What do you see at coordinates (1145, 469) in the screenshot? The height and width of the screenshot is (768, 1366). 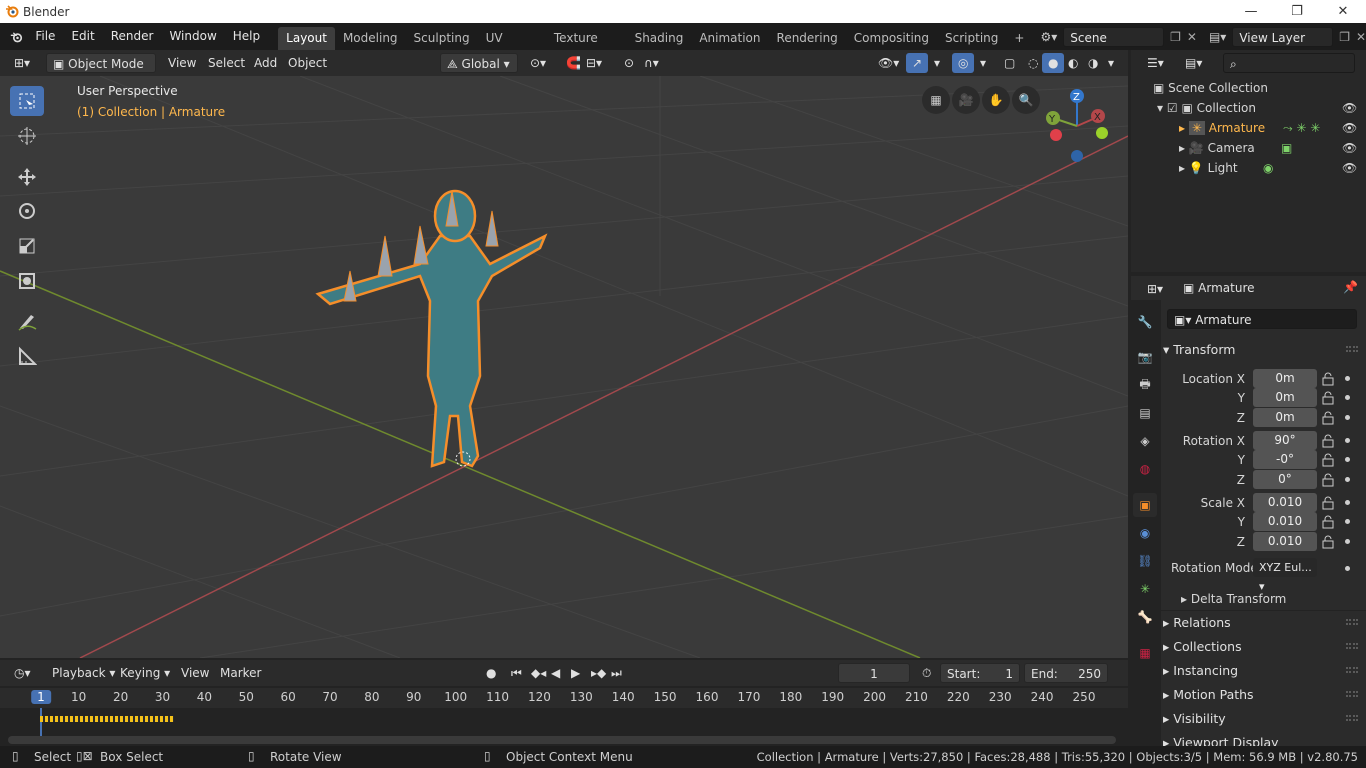 I see `world-tab-icon: ◍` at bounding box center [1145, 469].